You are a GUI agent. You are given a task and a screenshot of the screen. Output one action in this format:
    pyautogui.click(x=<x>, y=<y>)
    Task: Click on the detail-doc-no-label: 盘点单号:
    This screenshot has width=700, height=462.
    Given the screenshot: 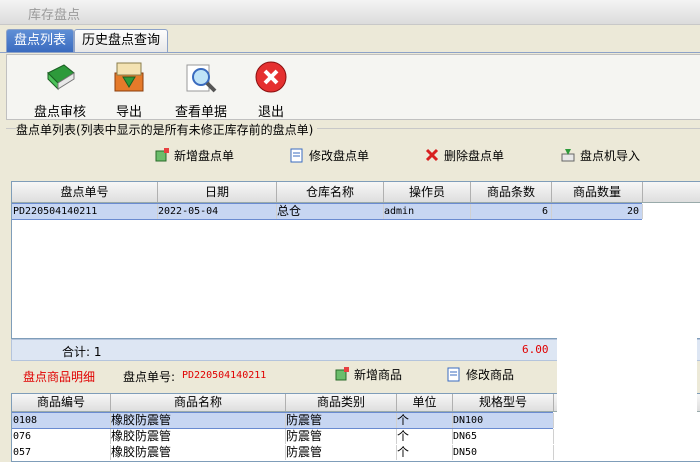 What is the action you would take?
    pyautogui.click(x=149, y=377)
    